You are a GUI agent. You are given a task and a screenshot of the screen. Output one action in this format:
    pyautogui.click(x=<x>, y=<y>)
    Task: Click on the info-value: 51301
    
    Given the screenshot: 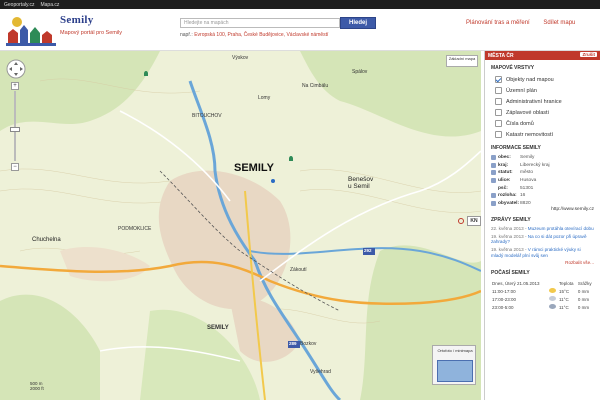 What is the action you would take?
    pyautogui.click(x=527, y=188)
    